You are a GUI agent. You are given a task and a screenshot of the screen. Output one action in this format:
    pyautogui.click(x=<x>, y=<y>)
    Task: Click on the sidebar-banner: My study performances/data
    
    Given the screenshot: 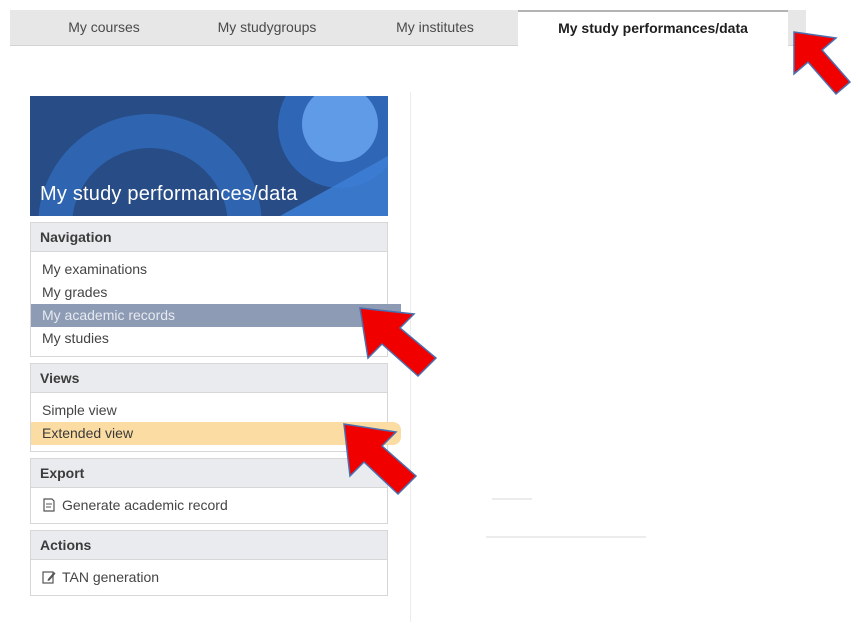 What is the action you would take?
    pyautogui.click(x=209, y=156)
    